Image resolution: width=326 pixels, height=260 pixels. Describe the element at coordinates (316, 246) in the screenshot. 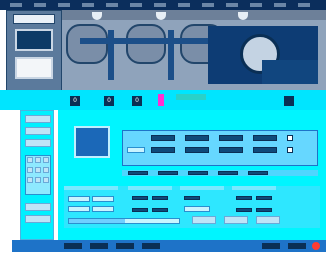

I see `alarm-icon` at that location.